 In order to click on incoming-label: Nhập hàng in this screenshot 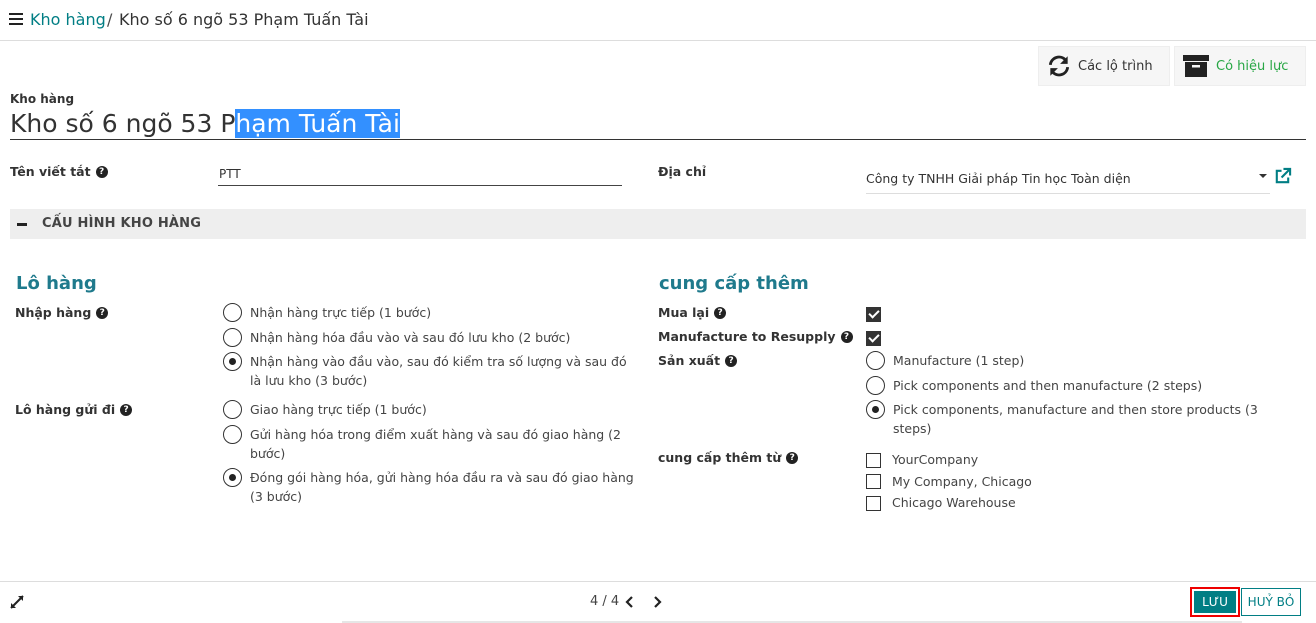, I will do `click(53, 312)`.